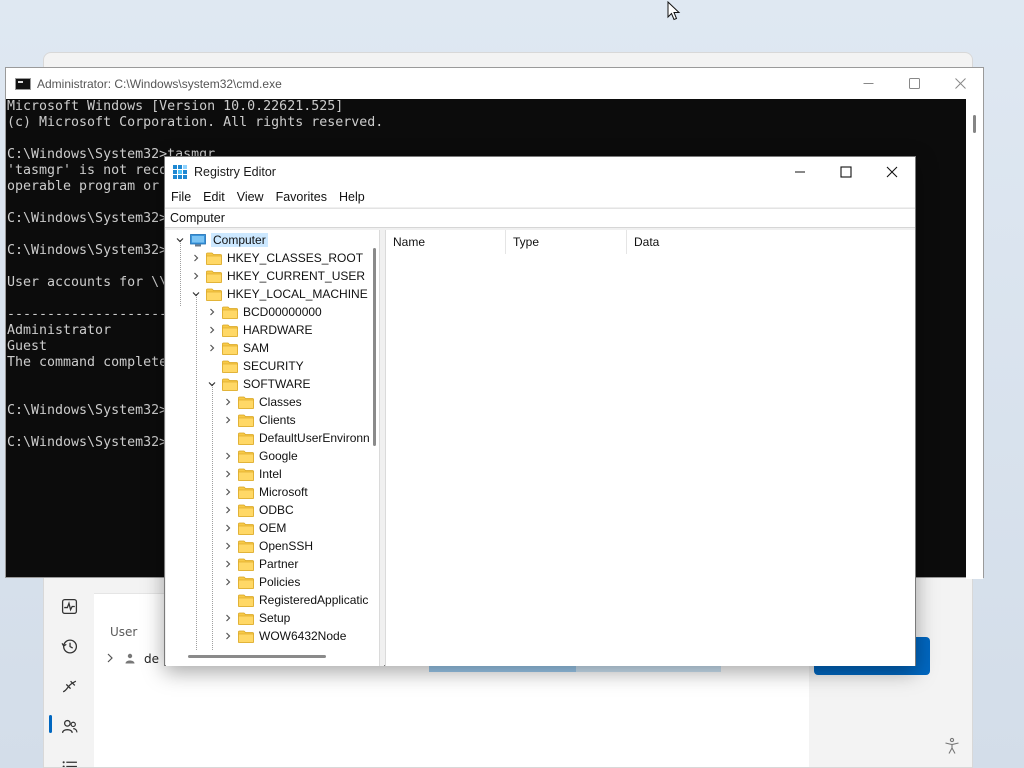 The width and height of the screenshot is (1024, 768). Describe the element at coordinates (382, 448) in the screenshot. I see `pane-splitter` at that location.